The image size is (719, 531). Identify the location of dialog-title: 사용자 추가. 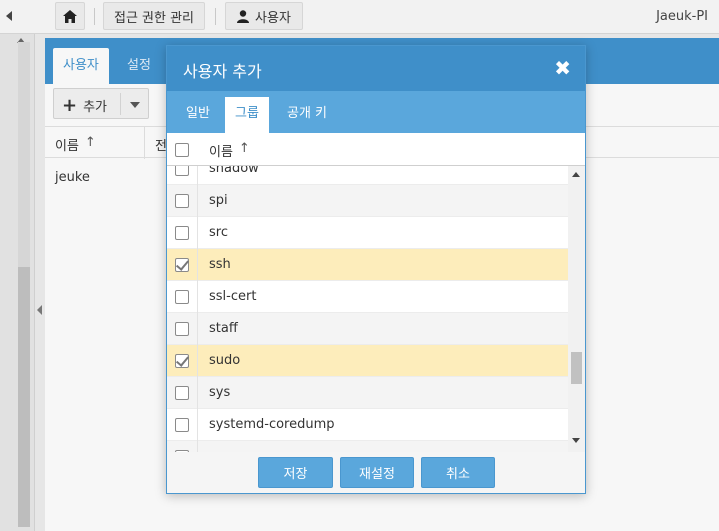
(222, 71).